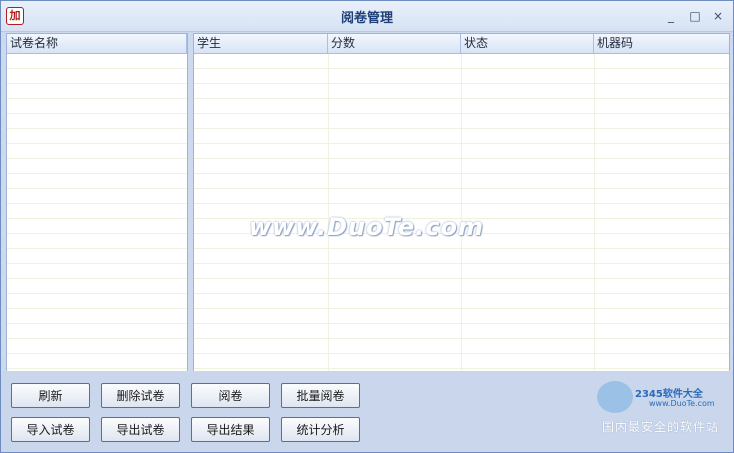 The image size is (734, 453). Describe the element at coordinates (50, 429) in the screenshot. I see `import-paper-button: 导入试卷` at that location.